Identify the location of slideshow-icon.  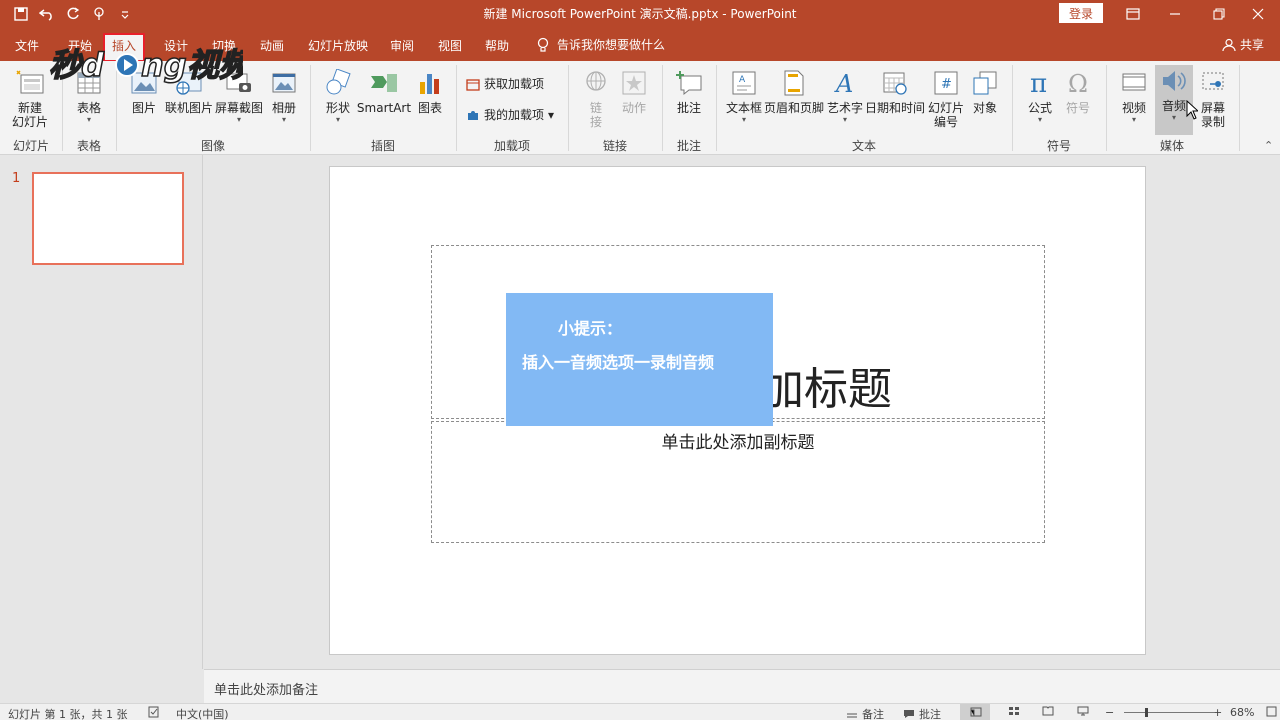
(1083, 711).